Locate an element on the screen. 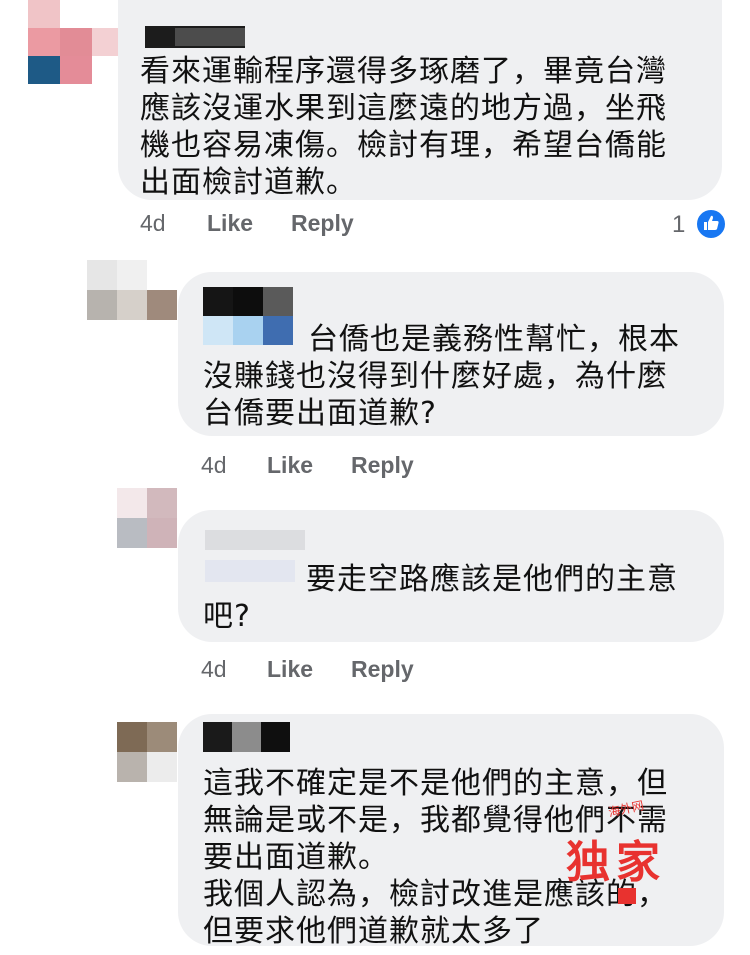  comment-text-line: 出面檢討道歉。 is located at coordinates (248, 182).